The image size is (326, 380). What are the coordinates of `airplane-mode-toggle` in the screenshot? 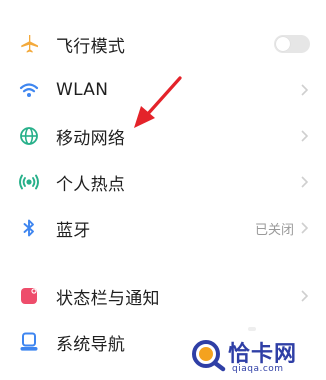 It's located at (292, 44).